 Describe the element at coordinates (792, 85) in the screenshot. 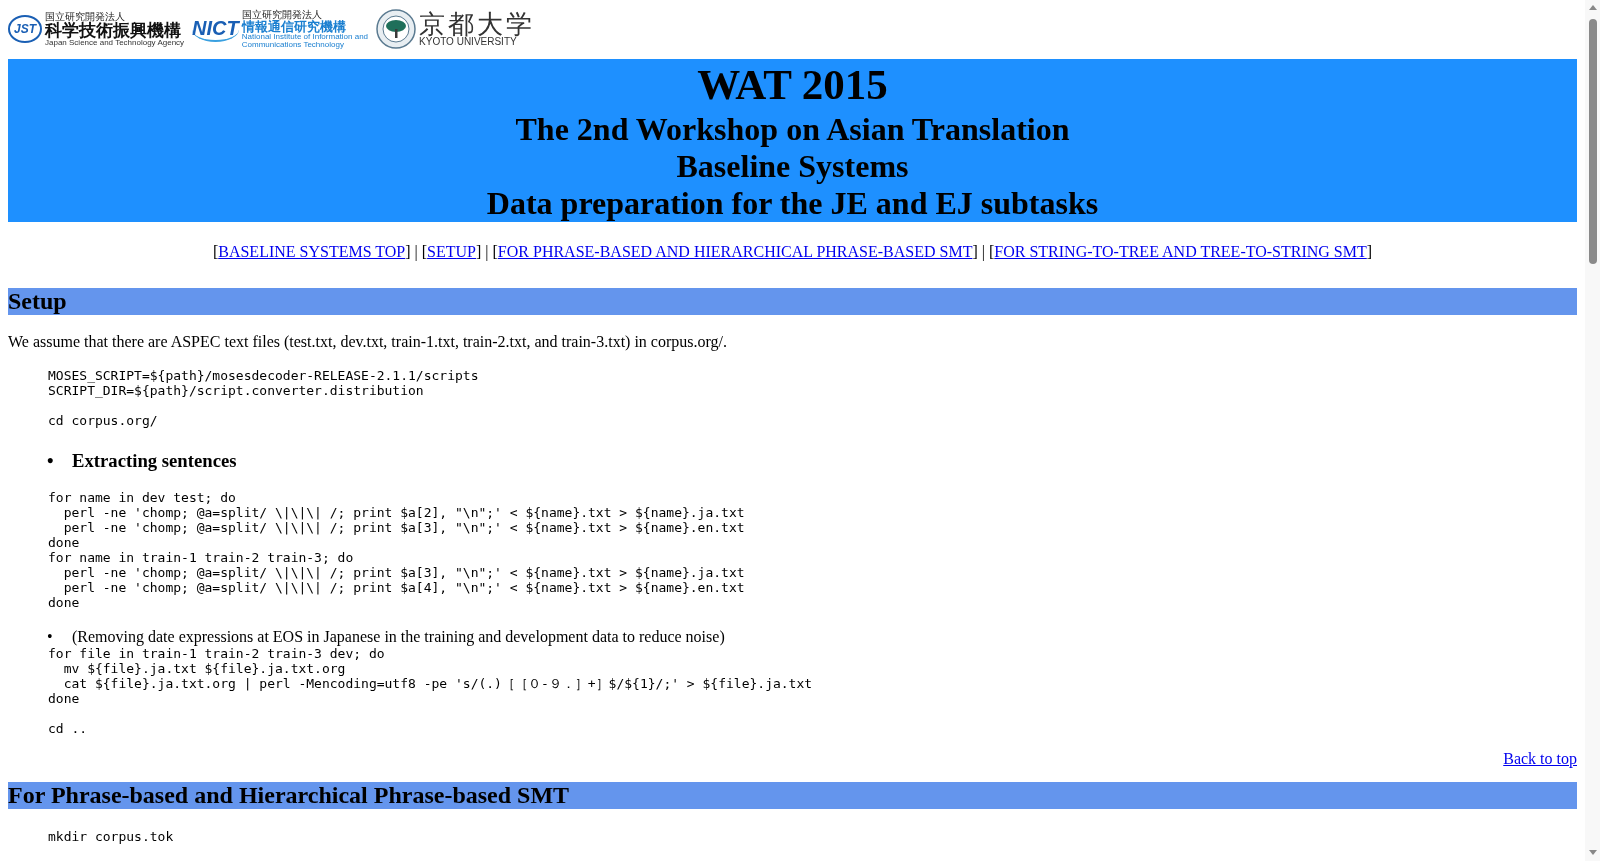

I see `page-title: WAT 2015` at that location.